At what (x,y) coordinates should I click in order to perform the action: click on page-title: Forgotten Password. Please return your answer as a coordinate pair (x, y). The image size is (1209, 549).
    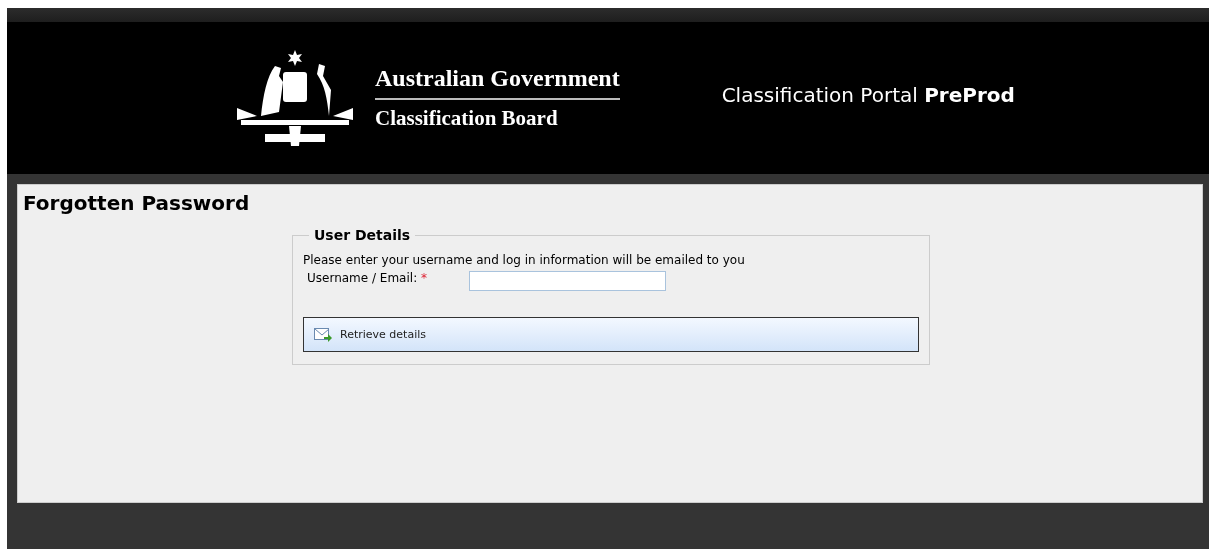
    Looking at the image, I should click on (137, 203).